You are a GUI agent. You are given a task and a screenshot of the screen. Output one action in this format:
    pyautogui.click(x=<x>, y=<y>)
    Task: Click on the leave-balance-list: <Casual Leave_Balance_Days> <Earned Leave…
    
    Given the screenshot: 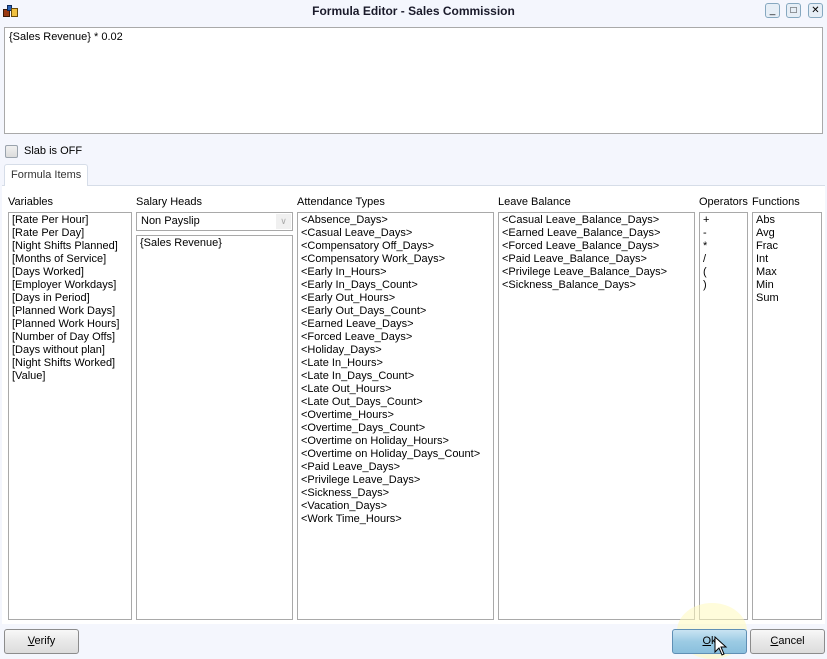 What is the action you would take?
    pyautogui.click(x=596, y=416)
    